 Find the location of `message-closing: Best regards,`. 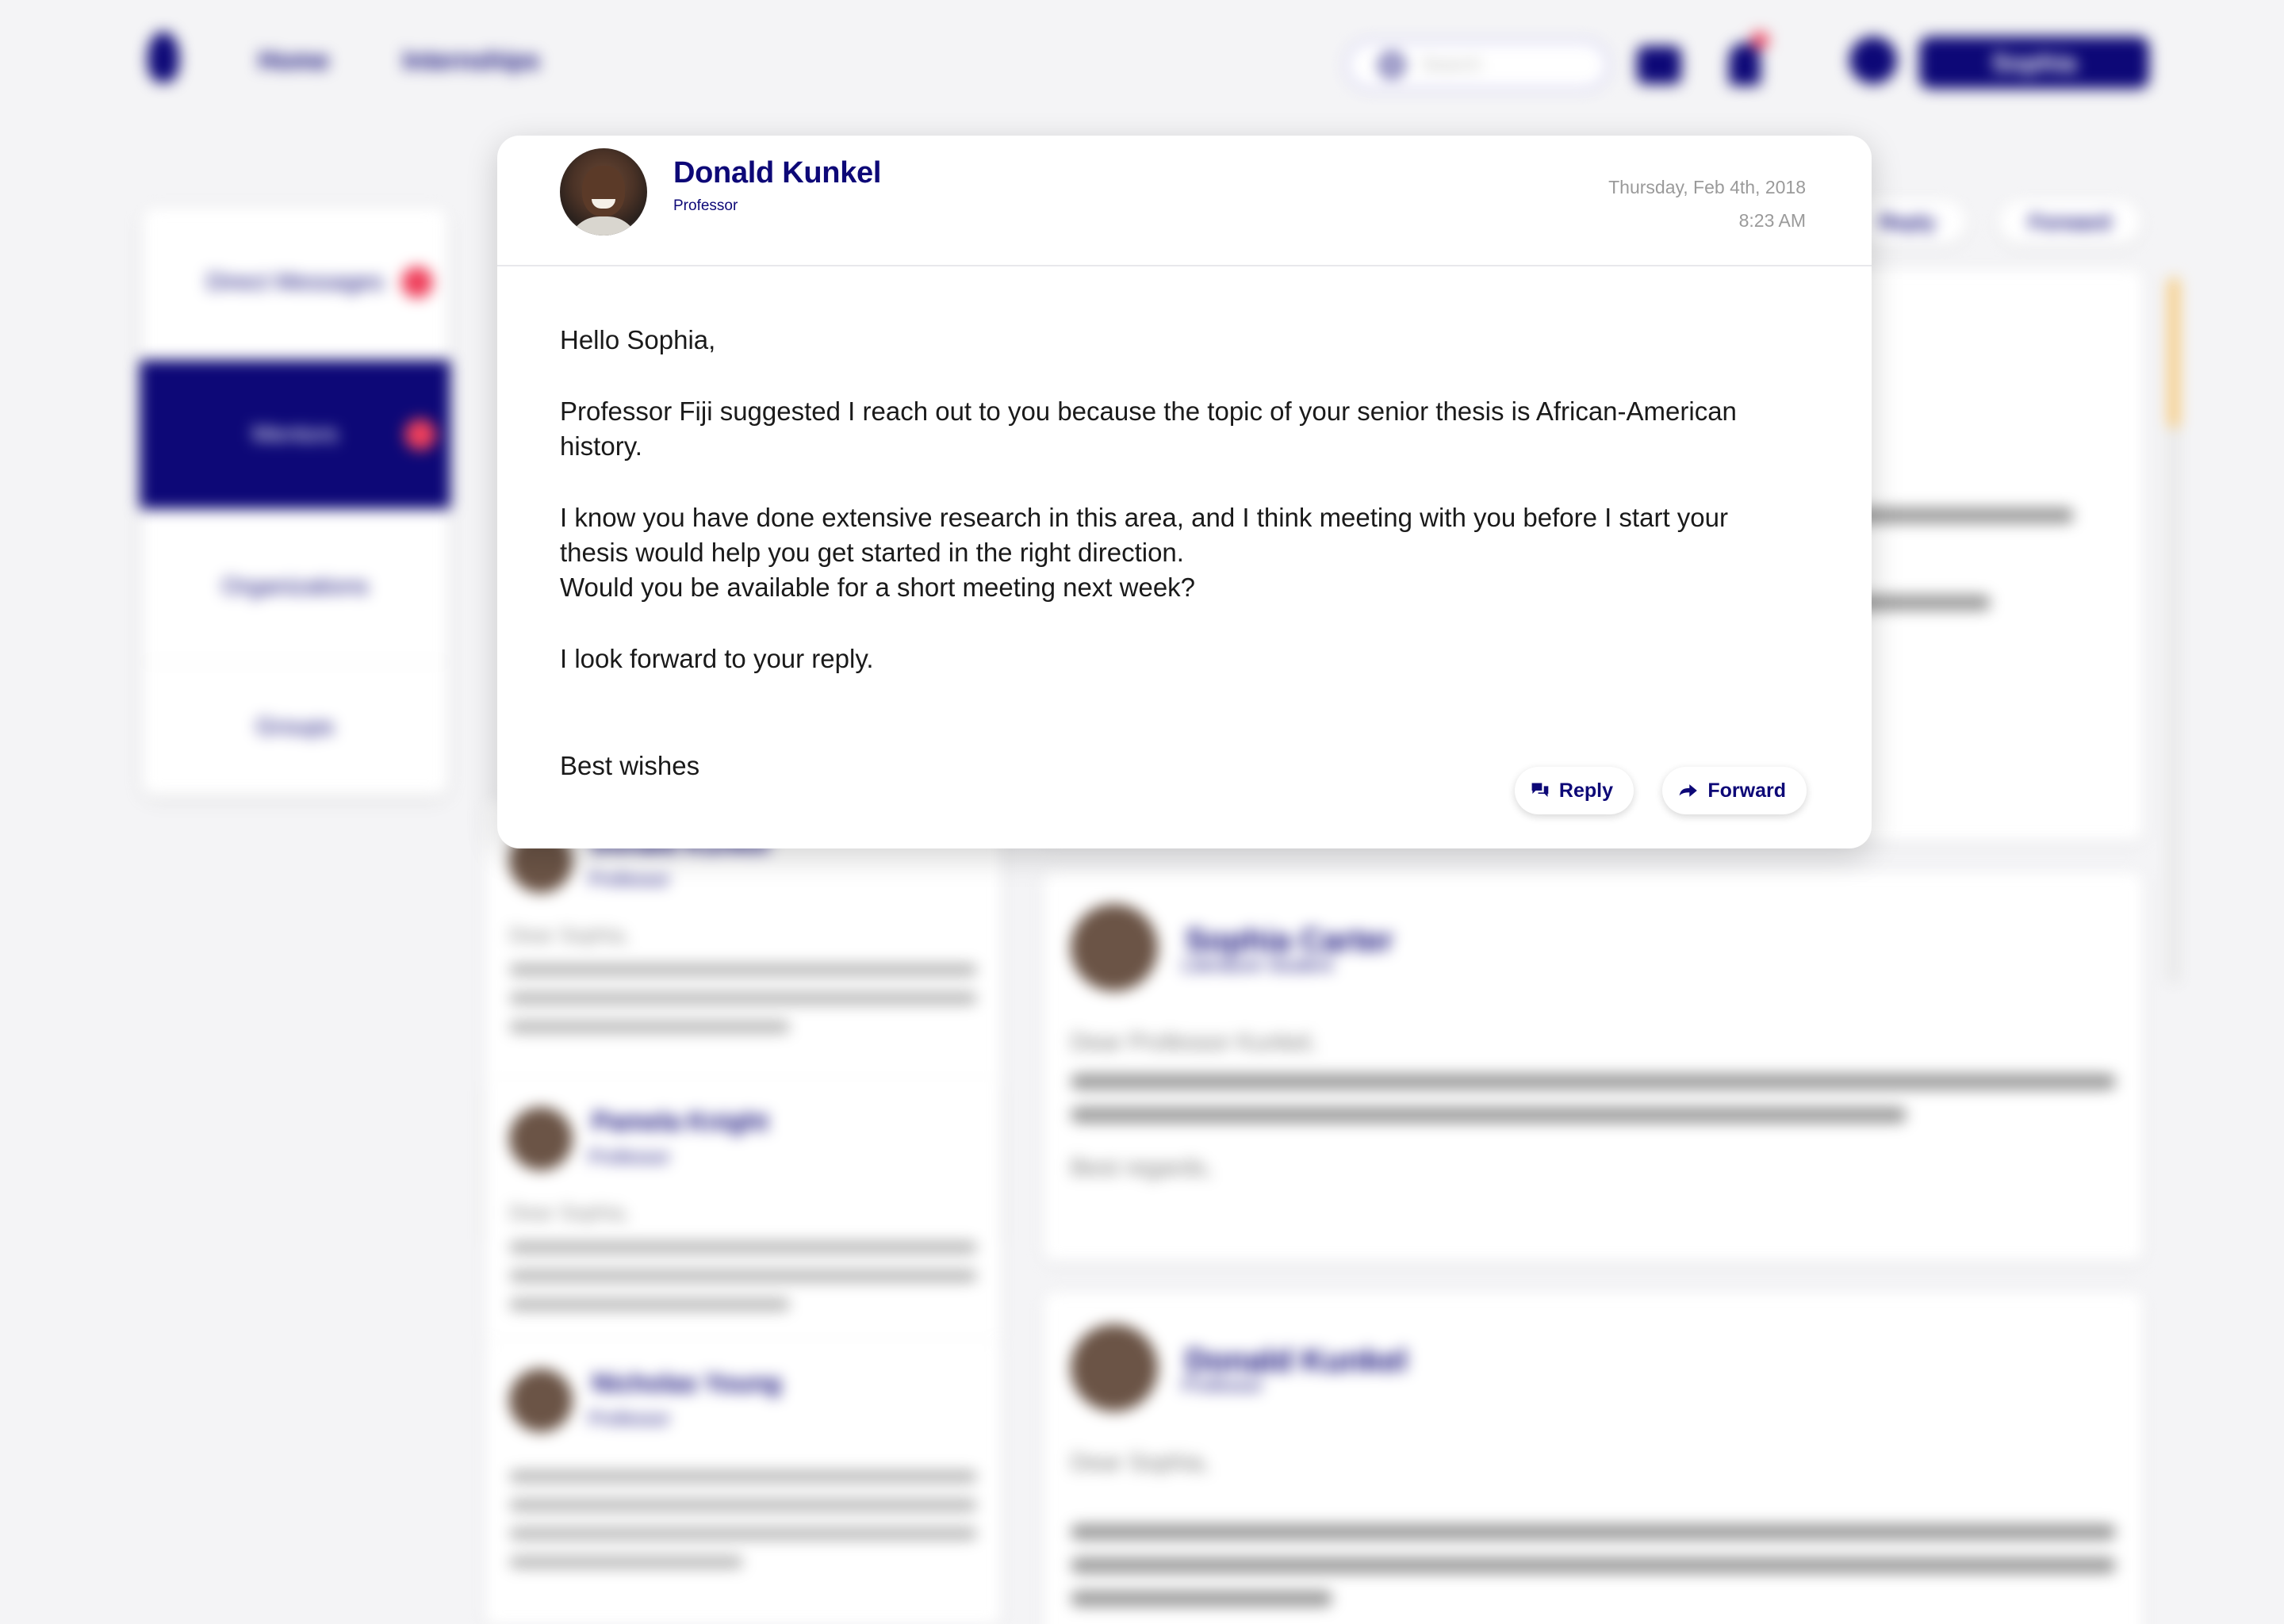

message-closing: Best regards, is located at coordinates (1142, 1168).